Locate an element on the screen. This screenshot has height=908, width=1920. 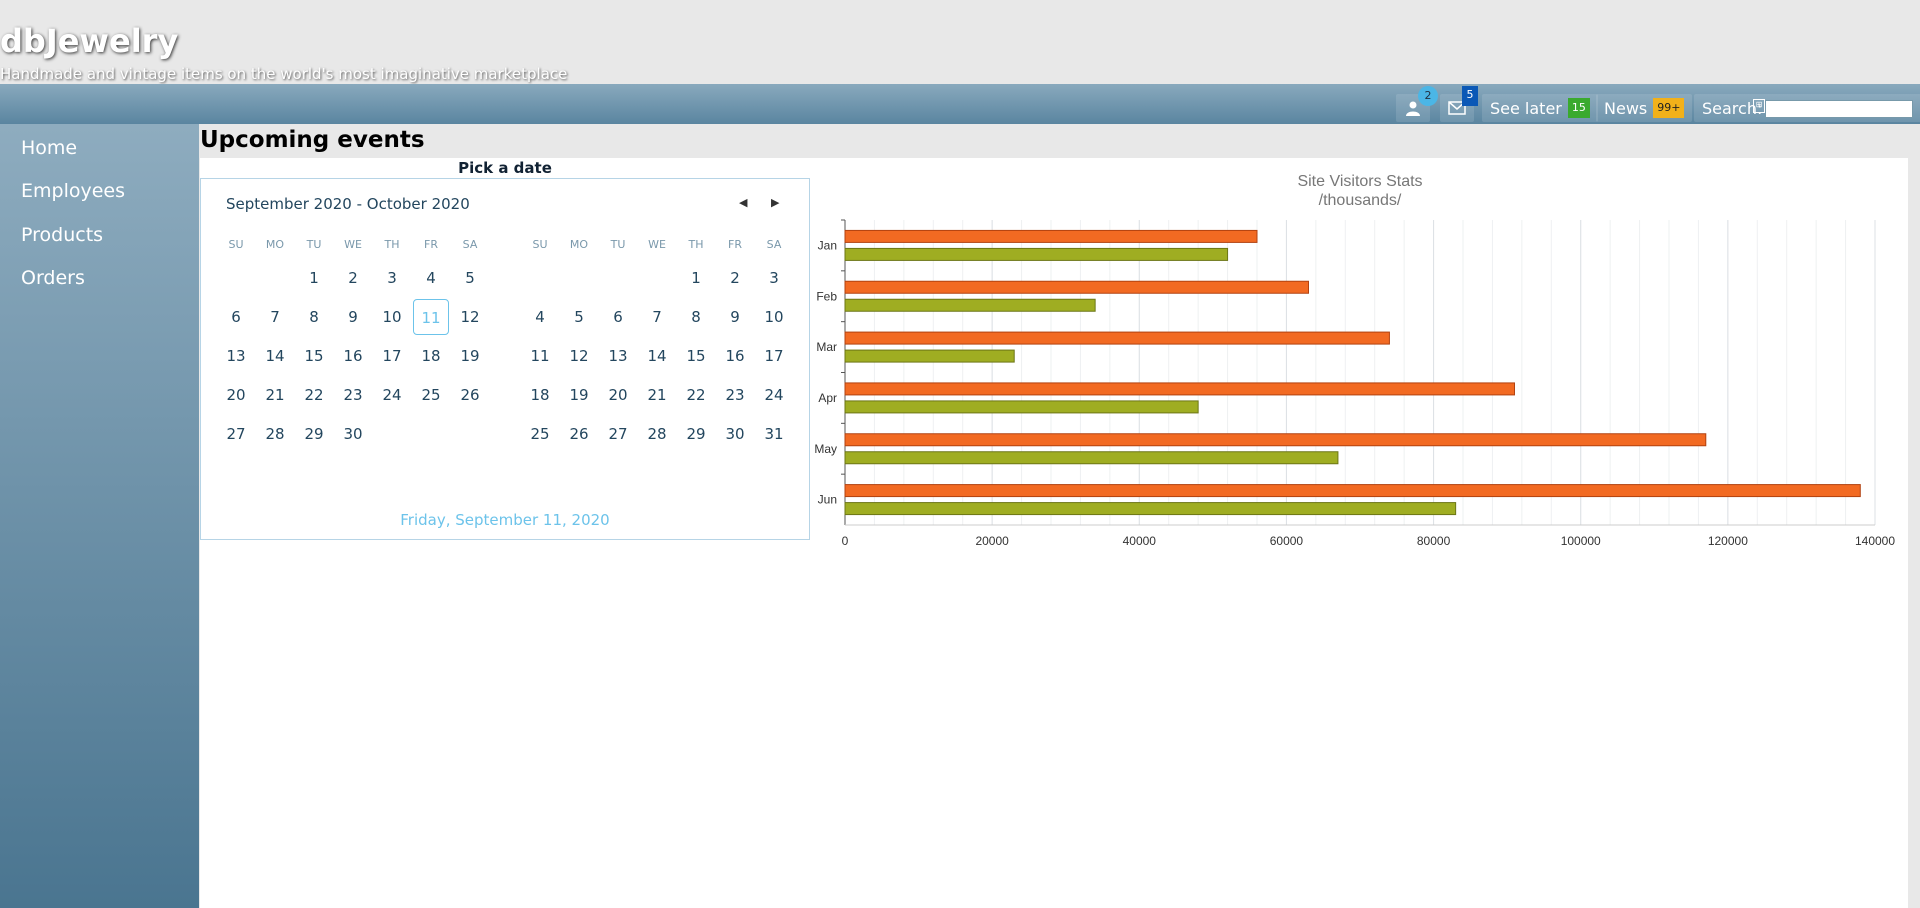
y-tick-label: Jun is located at coordinates (827, 500).